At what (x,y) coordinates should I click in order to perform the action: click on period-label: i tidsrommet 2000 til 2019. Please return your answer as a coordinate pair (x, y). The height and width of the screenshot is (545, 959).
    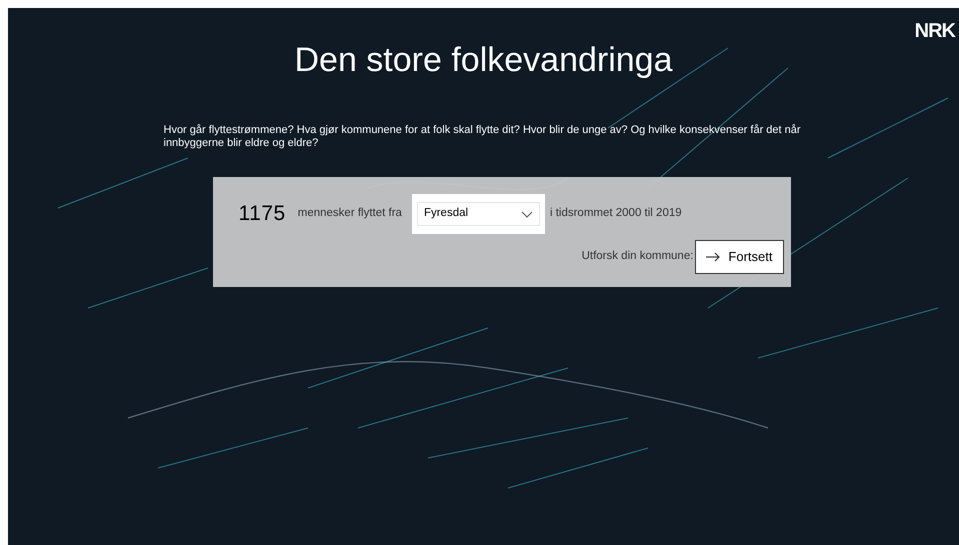
    Looking at the image, I should click on (616, 214).